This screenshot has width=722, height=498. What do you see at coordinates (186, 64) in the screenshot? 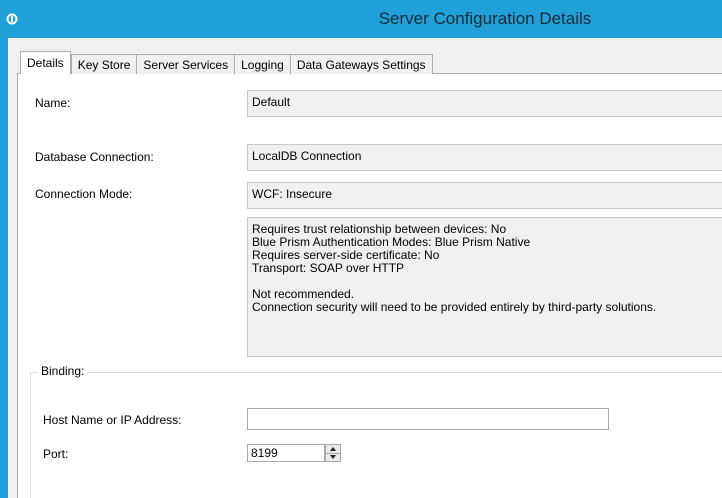
I see `tab-server-services: Server Services` at bounding box center [186, 64].